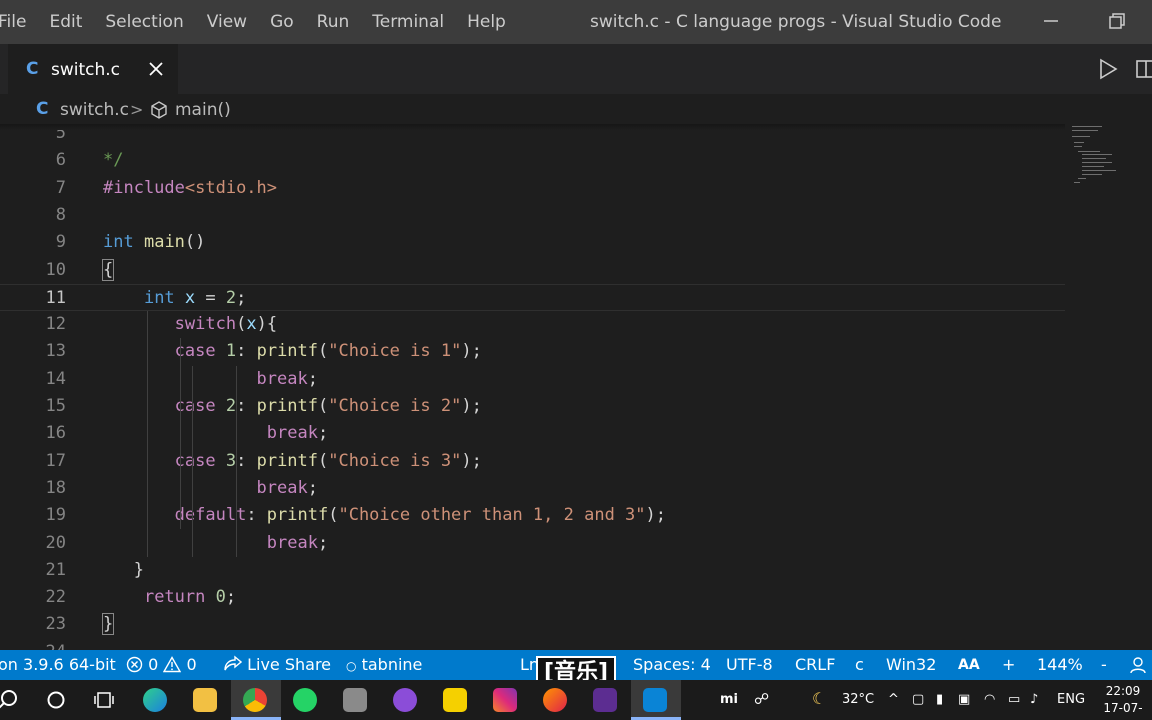  What do you see at coordinates (161, 664) in the screenshot?
I see `problems-indicator: 0 0` at bounding box center [161, 664].